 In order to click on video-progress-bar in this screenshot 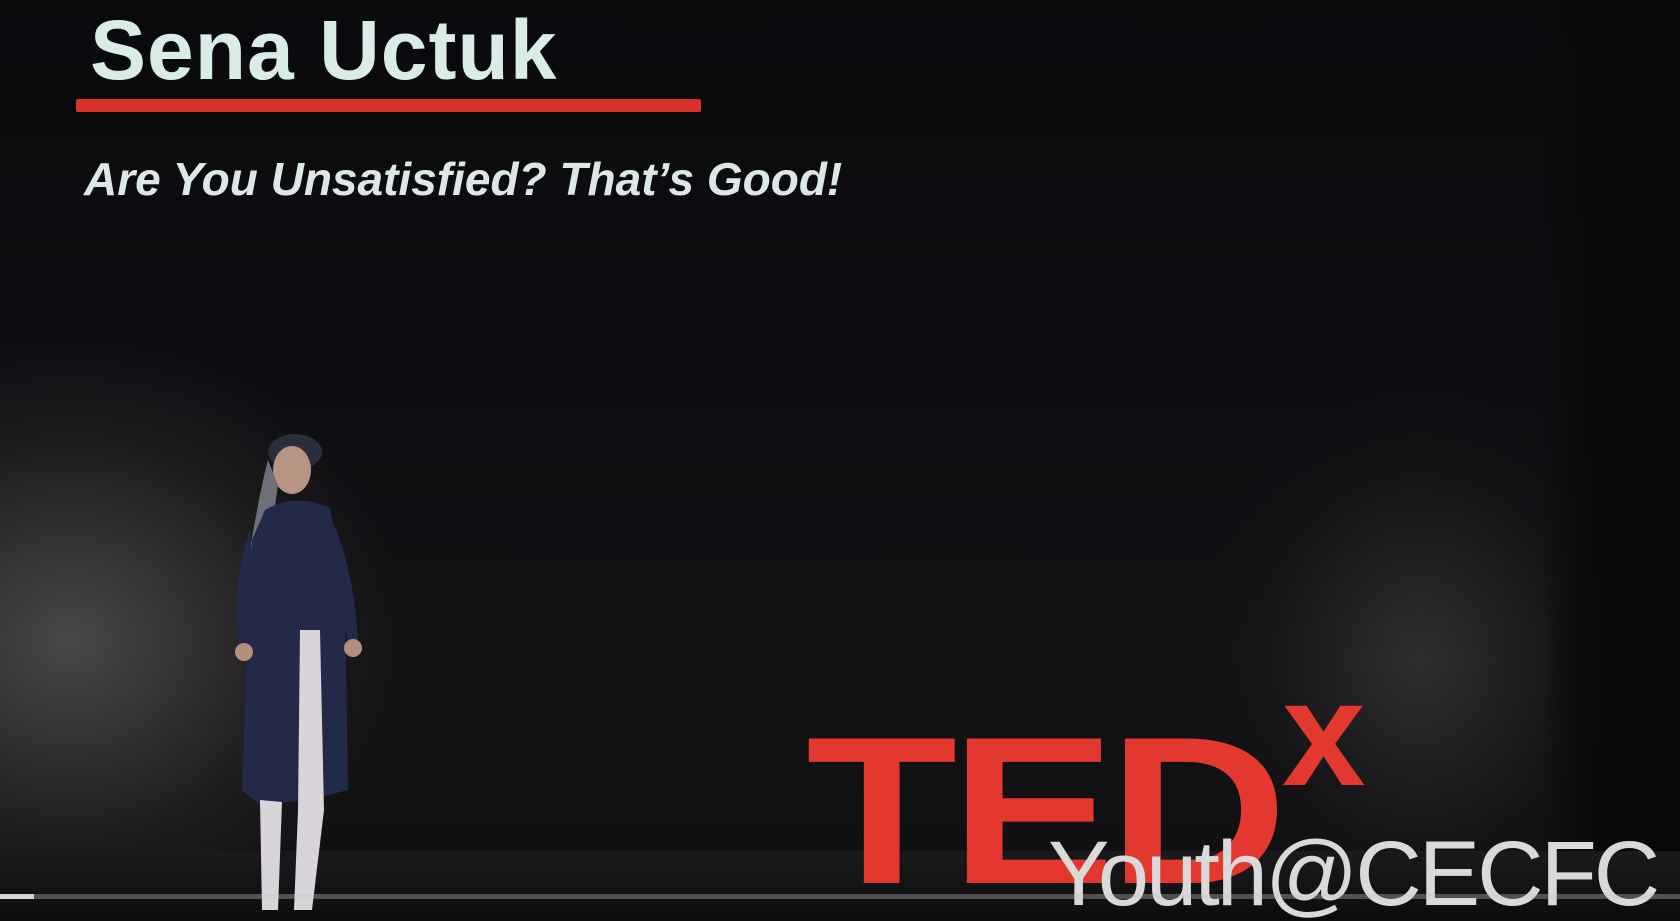, I will do `click(840, 896)`.